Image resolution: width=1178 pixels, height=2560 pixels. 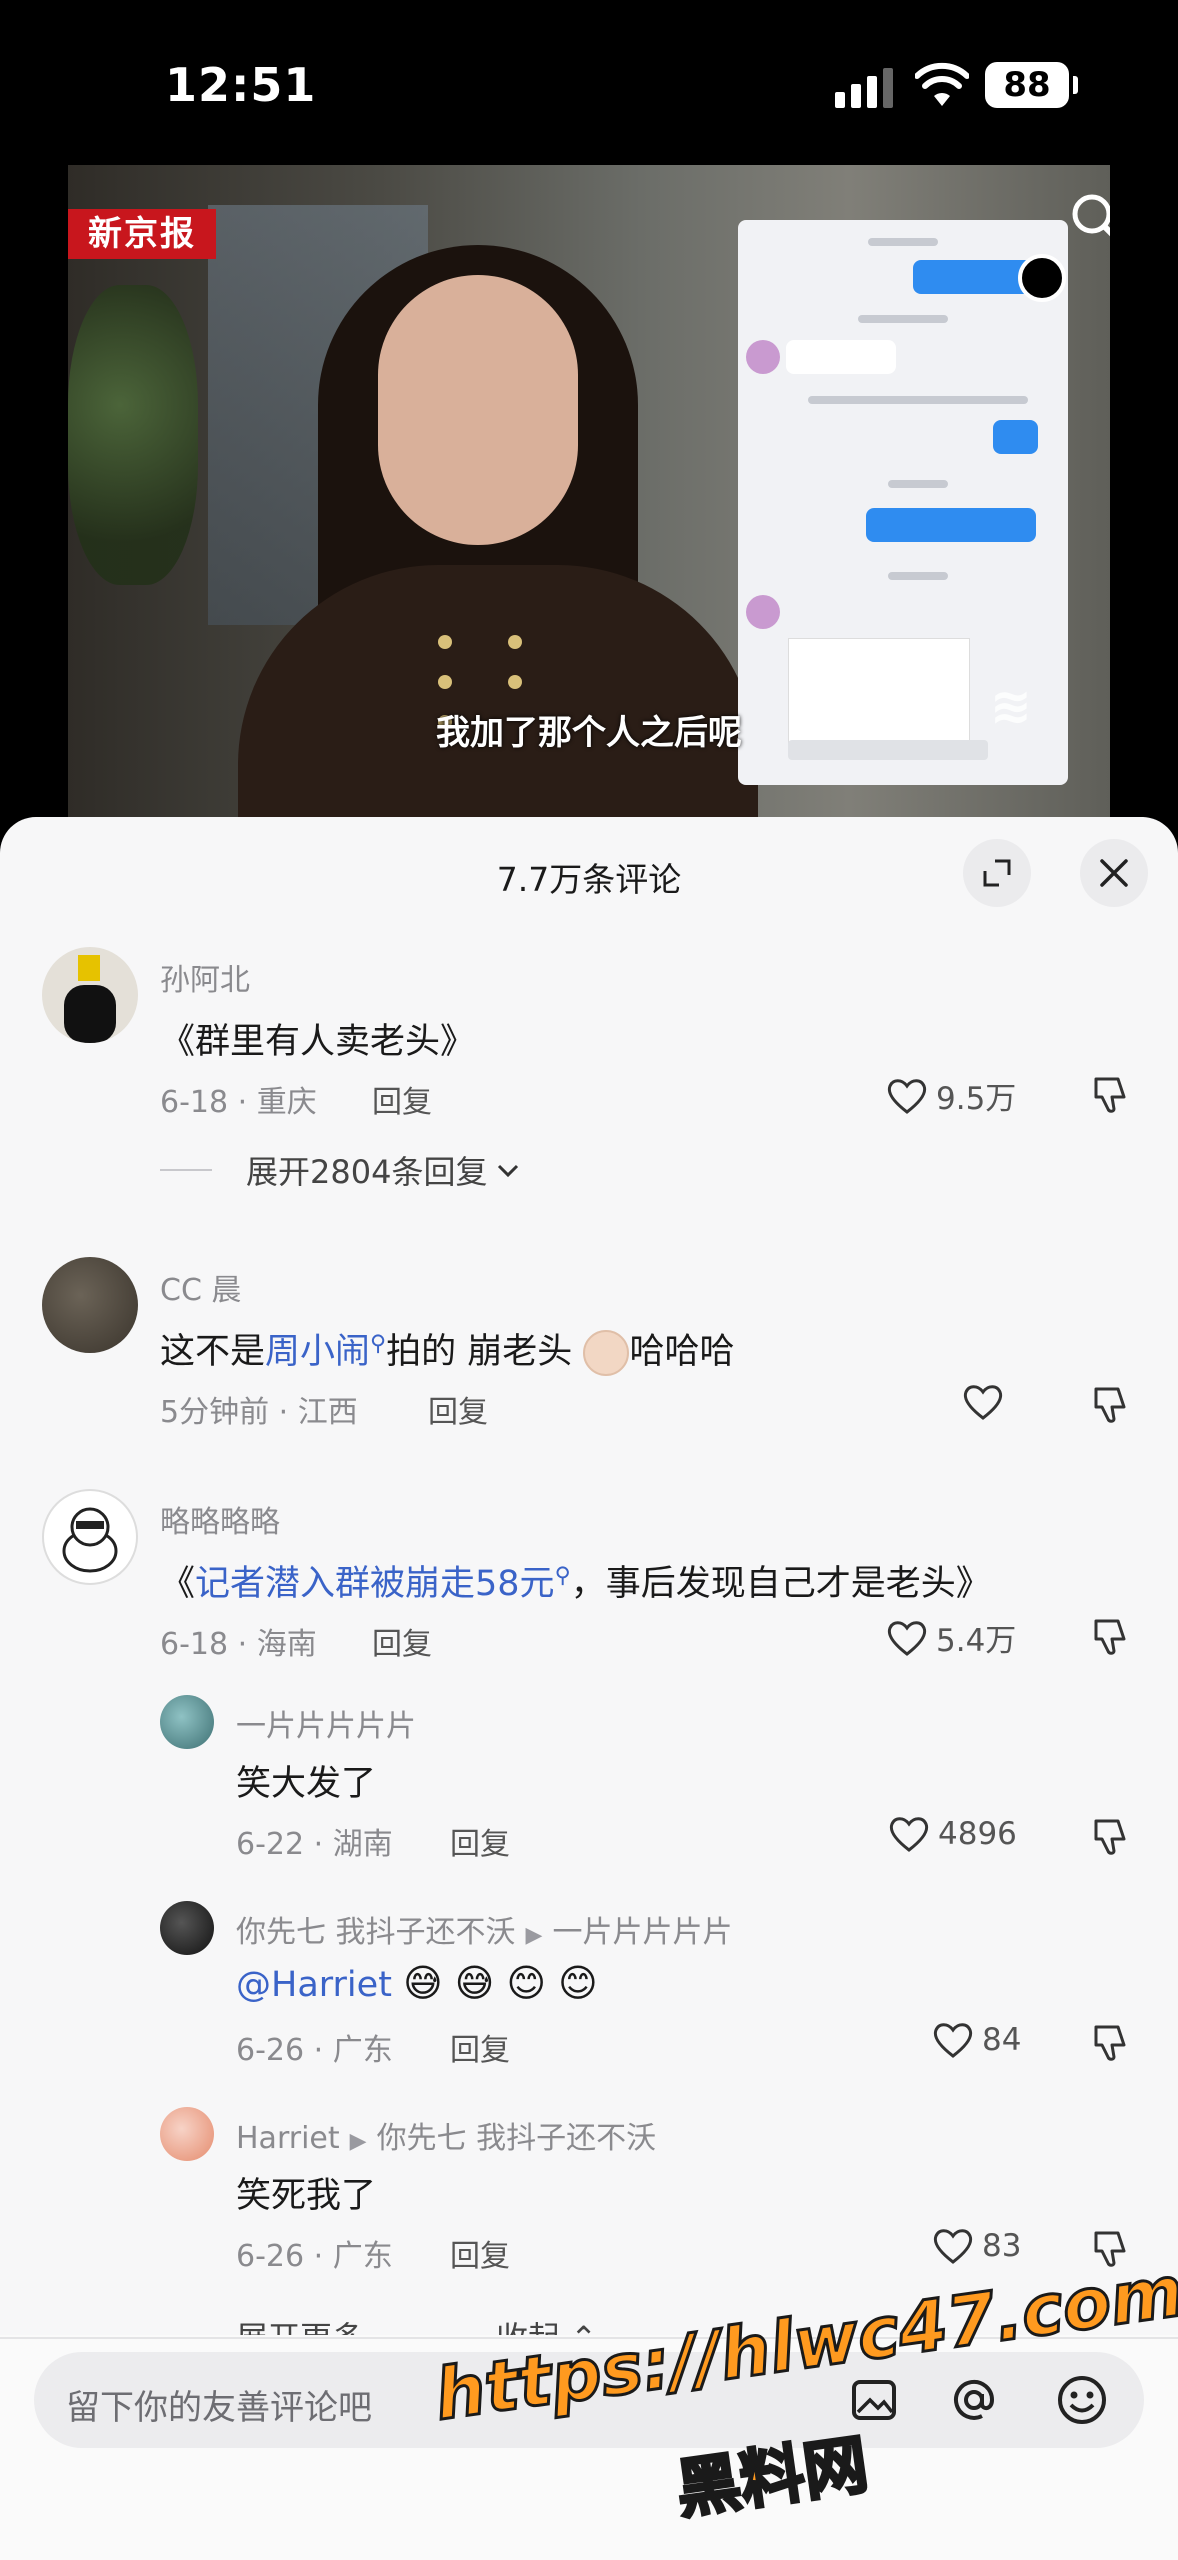 I want to click on close-icon, so click(x=1114, y=873).